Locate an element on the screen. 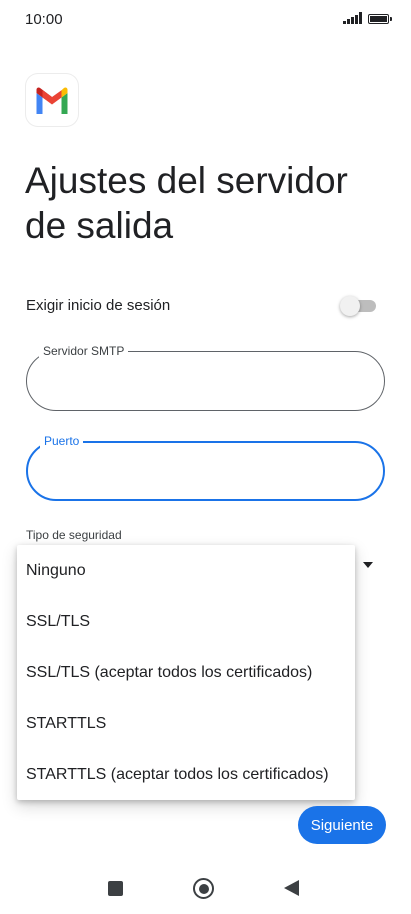 The image size is (411, 914). gmail-logo-svg is located at coordinates (52, 100).